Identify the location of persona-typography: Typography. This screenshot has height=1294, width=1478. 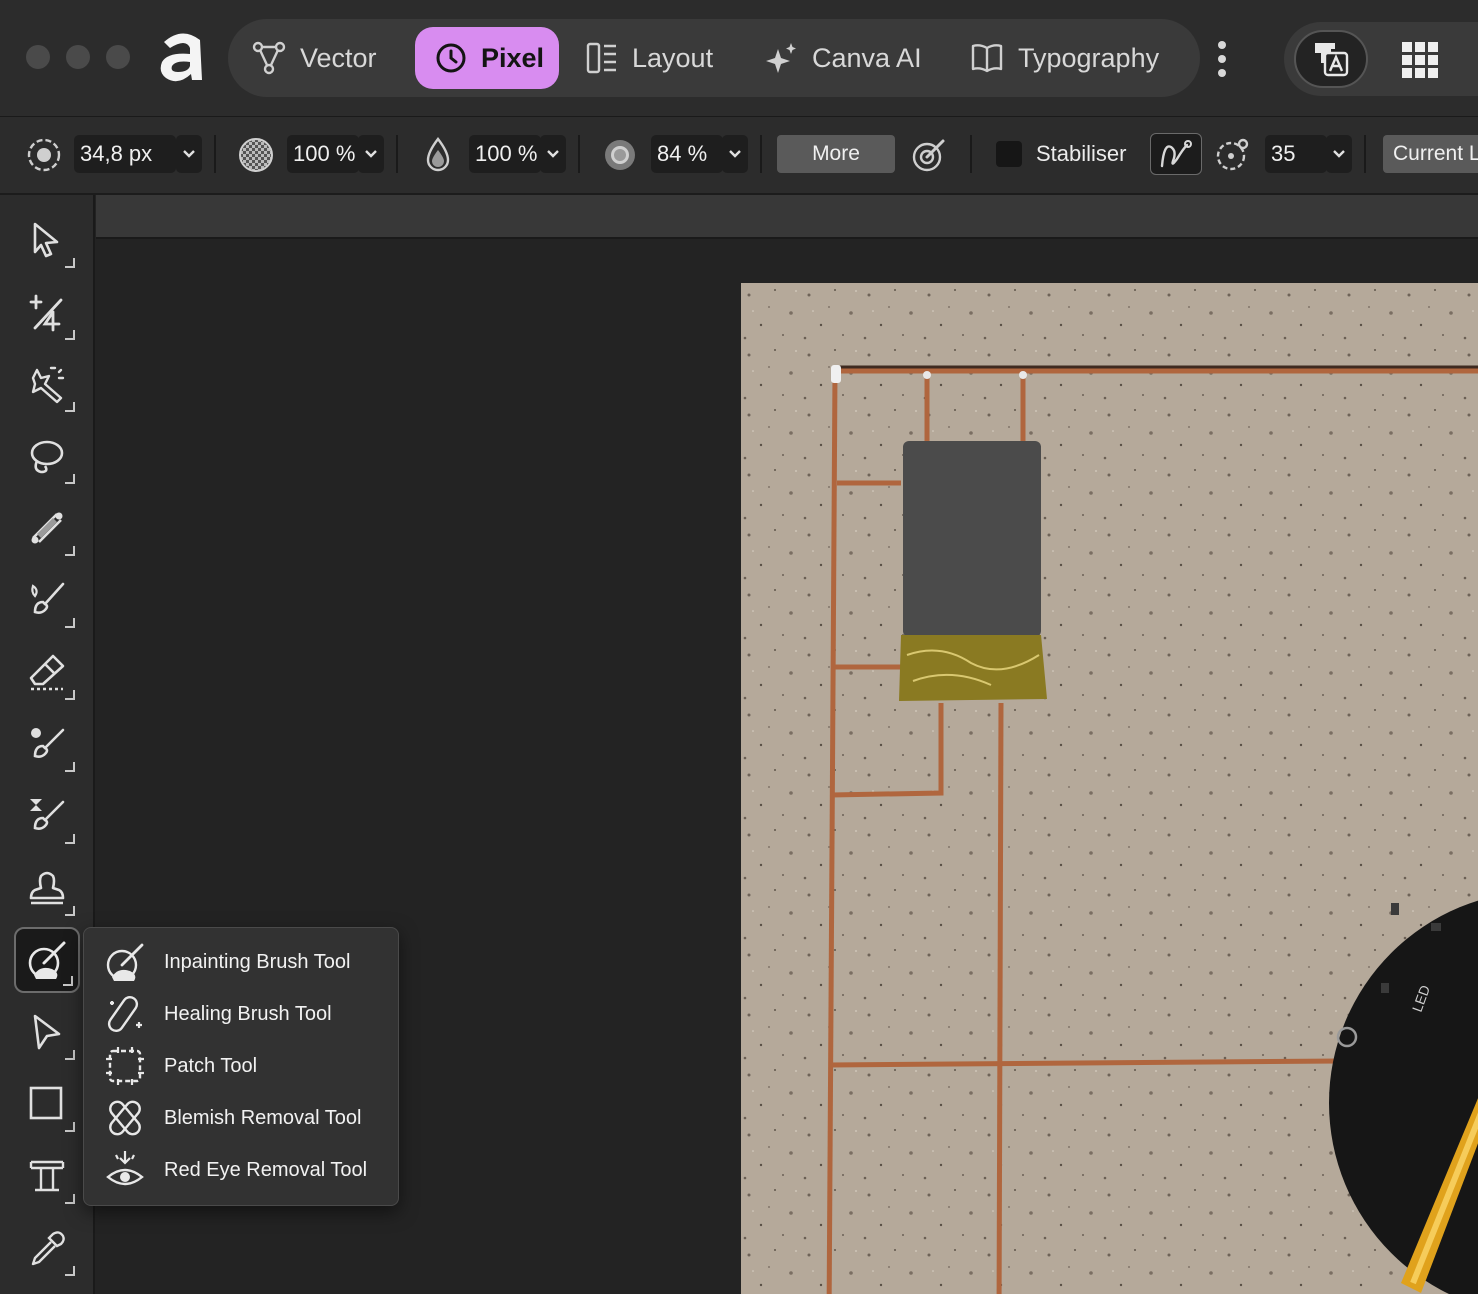
(1062, 58).